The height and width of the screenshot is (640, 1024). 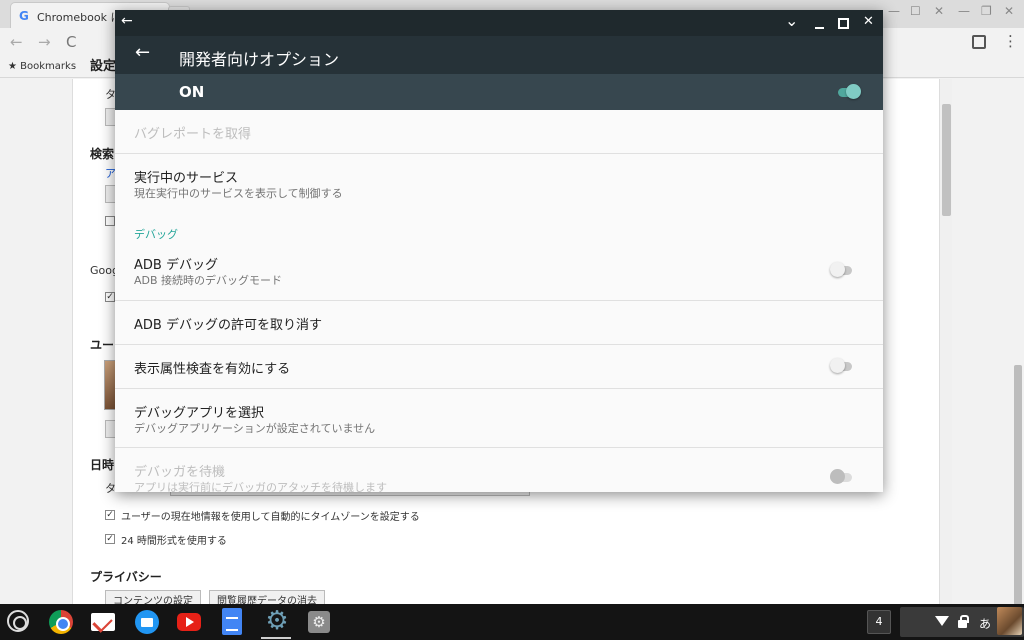 What do you see at coordinates (71, 42) in the screenshot?
I see `reload-icon: C` at bounding box center [71, 42].